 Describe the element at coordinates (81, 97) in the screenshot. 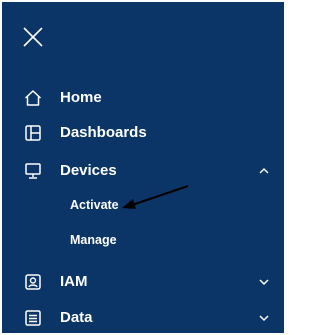

I see `nav-item-label: Home` at that location.